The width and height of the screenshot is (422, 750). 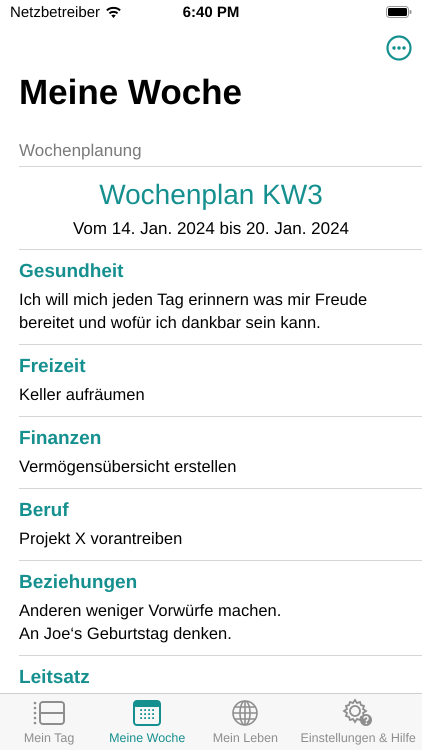 What do you see at coordinates (358, 713) in the screenshot?
I see `gear-icon` at bounding box center [358, 713].